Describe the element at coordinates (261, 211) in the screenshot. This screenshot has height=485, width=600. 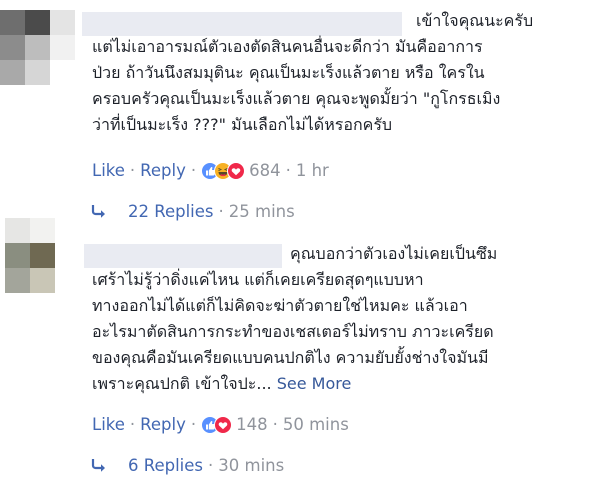
I see `replies-timestamp: 25 mins` at that location.